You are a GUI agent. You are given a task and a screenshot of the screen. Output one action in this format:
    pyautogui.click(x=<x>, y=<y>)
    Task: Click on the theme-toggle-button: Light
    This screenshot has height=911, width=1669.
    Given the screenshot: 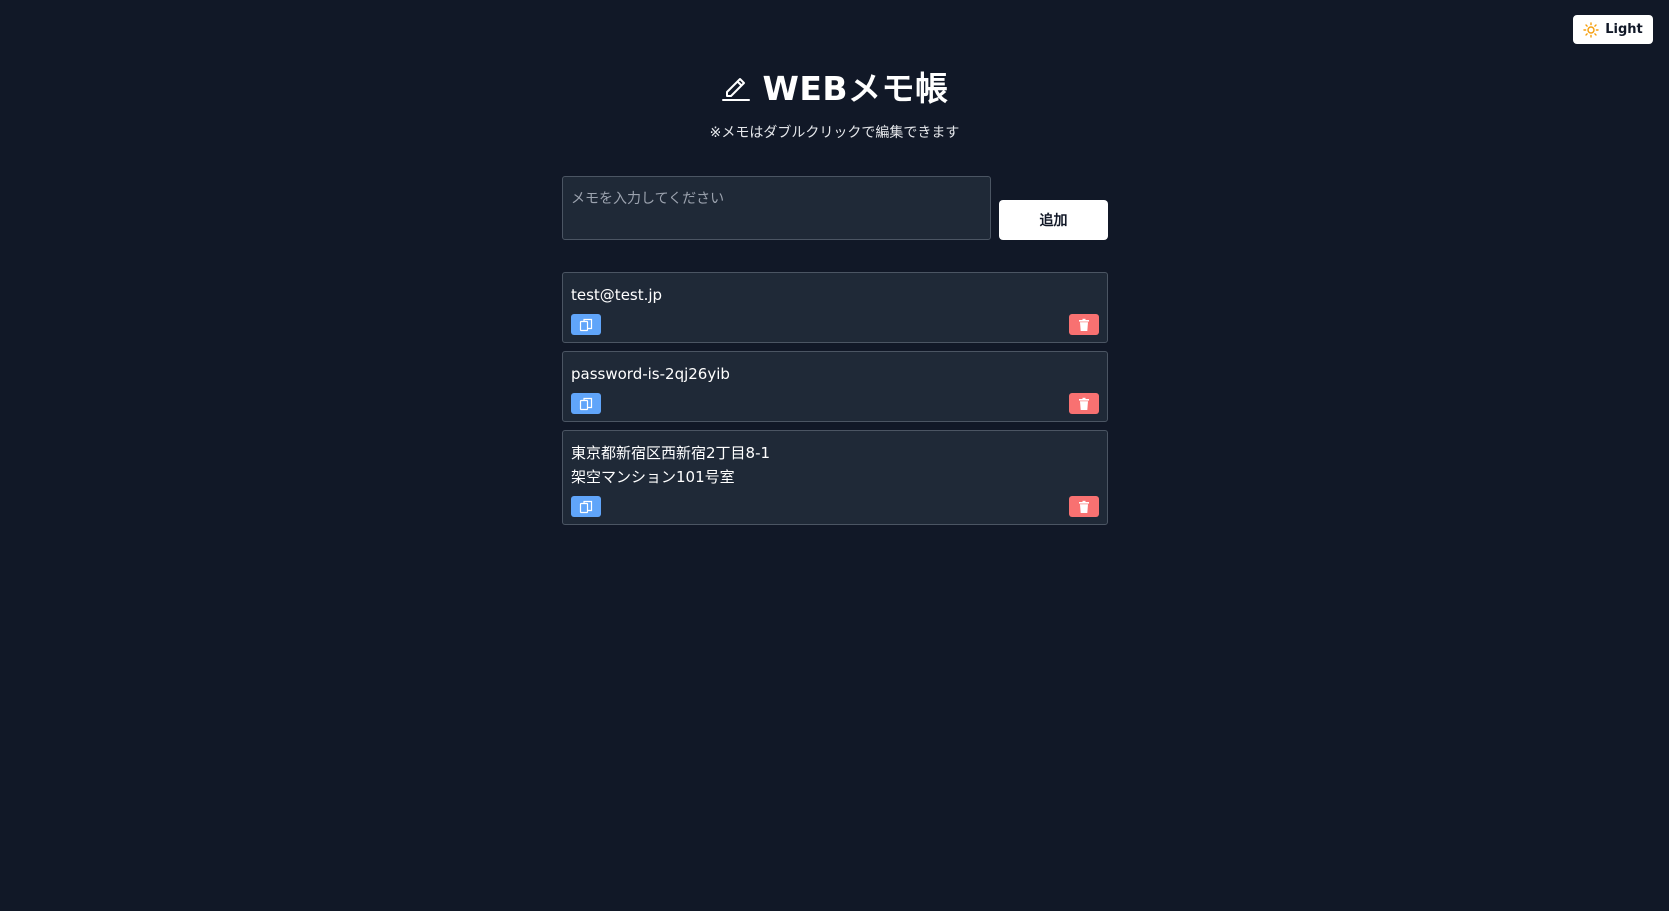 What is the action you would take?
    pyautogui.click(x=1613, y=29)
    